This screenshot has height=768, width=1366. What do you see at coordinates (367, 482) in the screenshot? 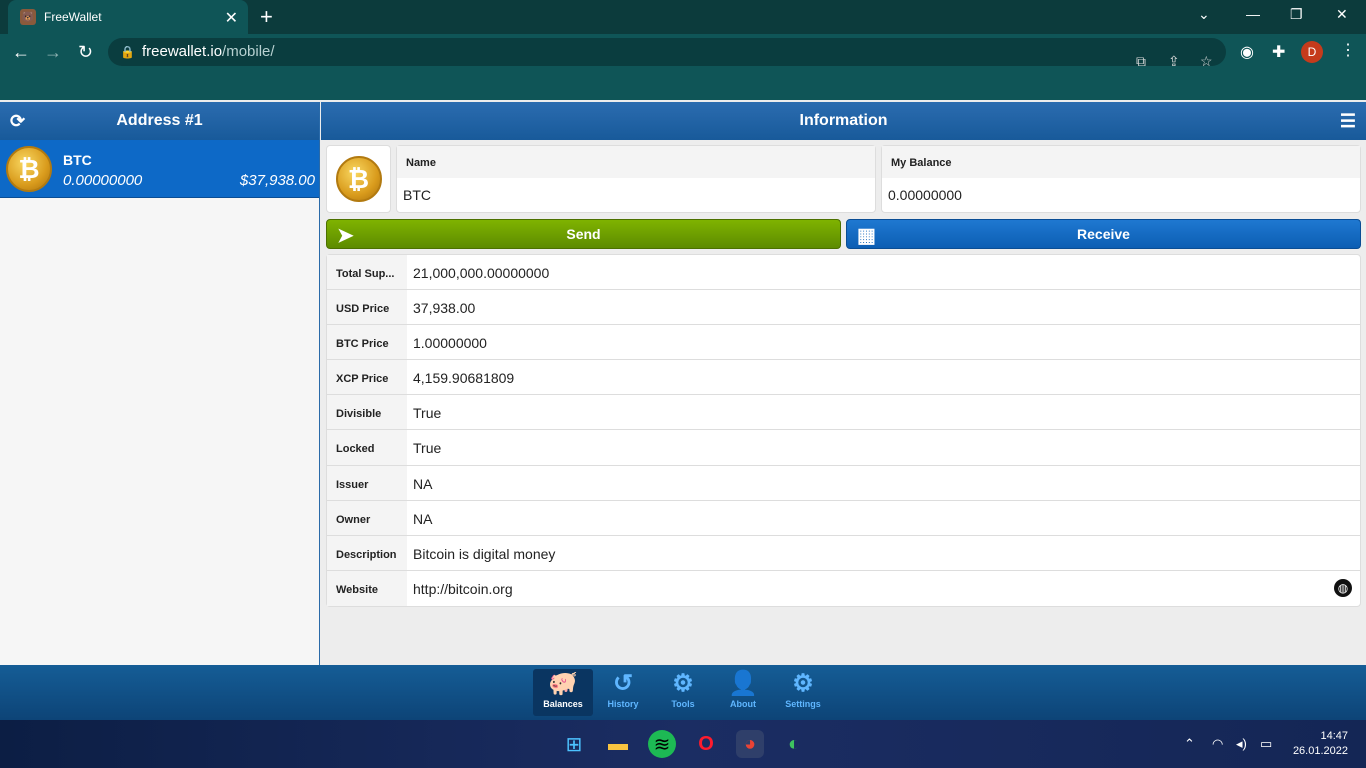
I see `row-key: Issuer` at bounding box center [367, 482].